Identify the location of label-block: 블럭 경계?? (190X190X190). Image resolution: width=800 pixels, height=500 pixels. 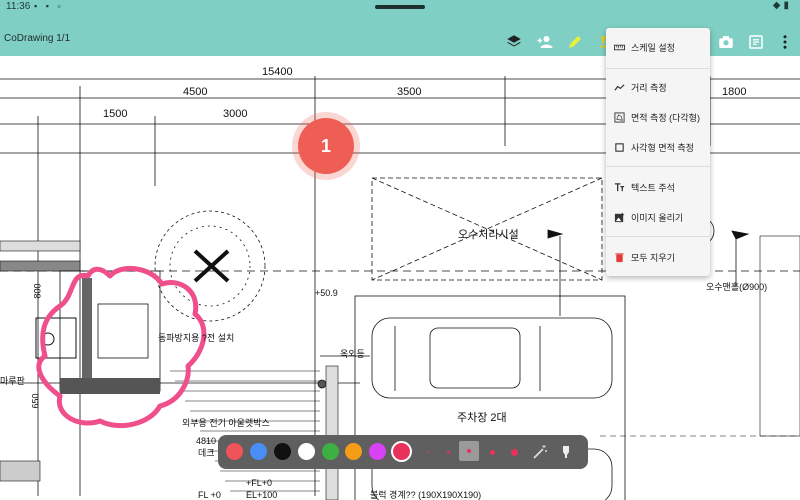
(426, 495).